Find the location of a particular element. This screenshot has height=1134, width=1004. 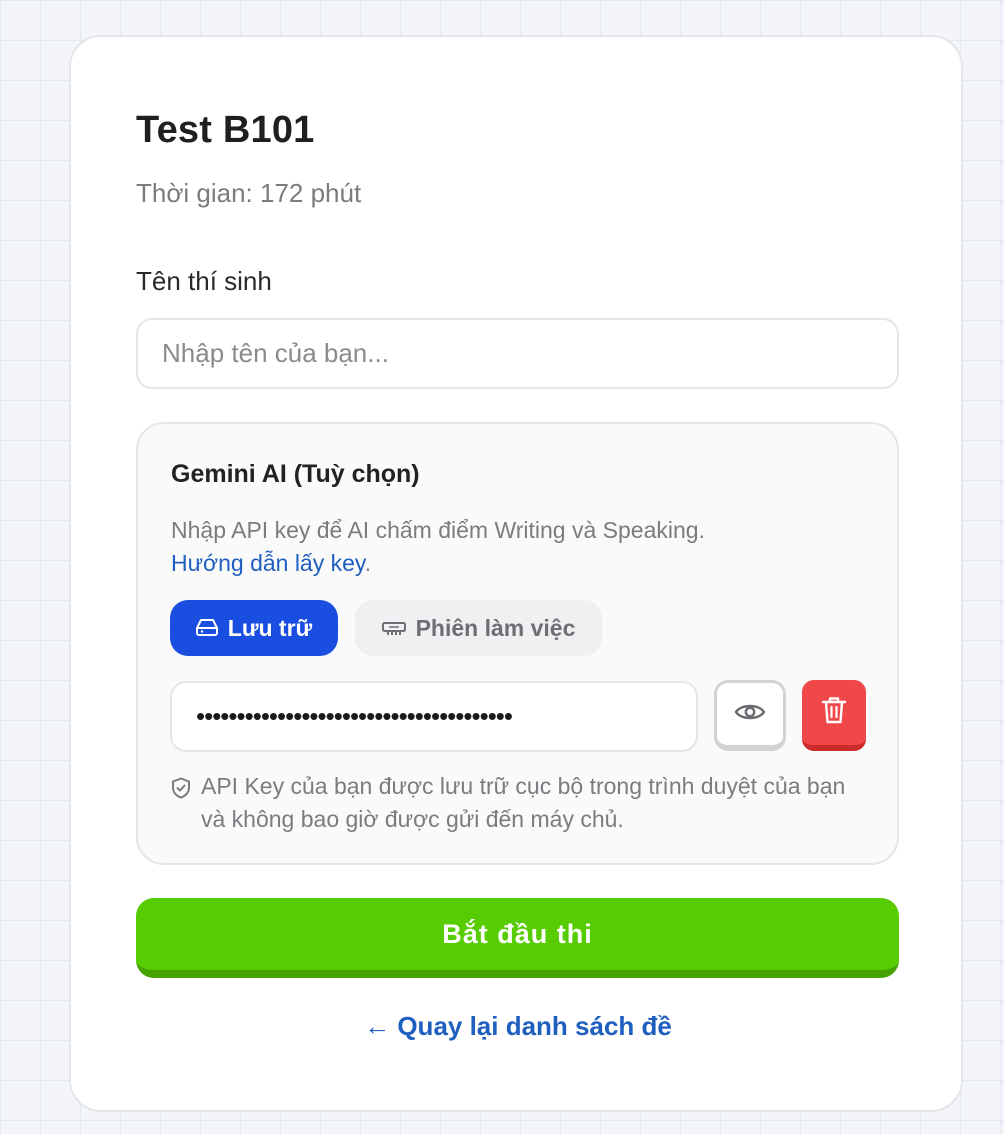

candidate-name-label: Tên thí sinh is located at coordinates (204, 281).